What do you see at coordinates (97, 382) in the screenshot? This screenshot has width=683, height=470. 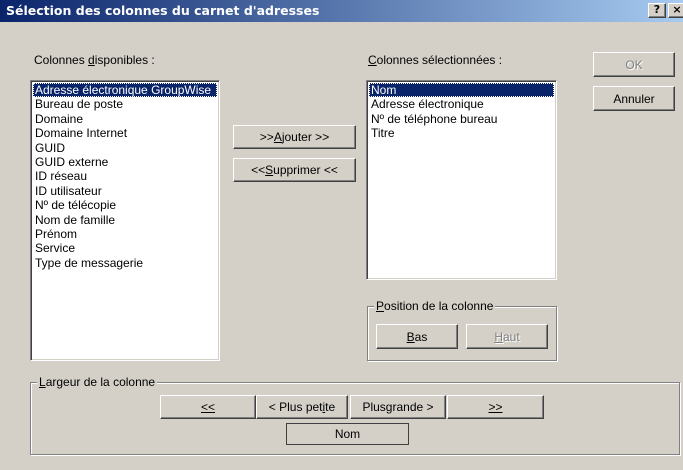 I see `column-width-legend: Largeur de la colonne` at bounding box center [97, 382].